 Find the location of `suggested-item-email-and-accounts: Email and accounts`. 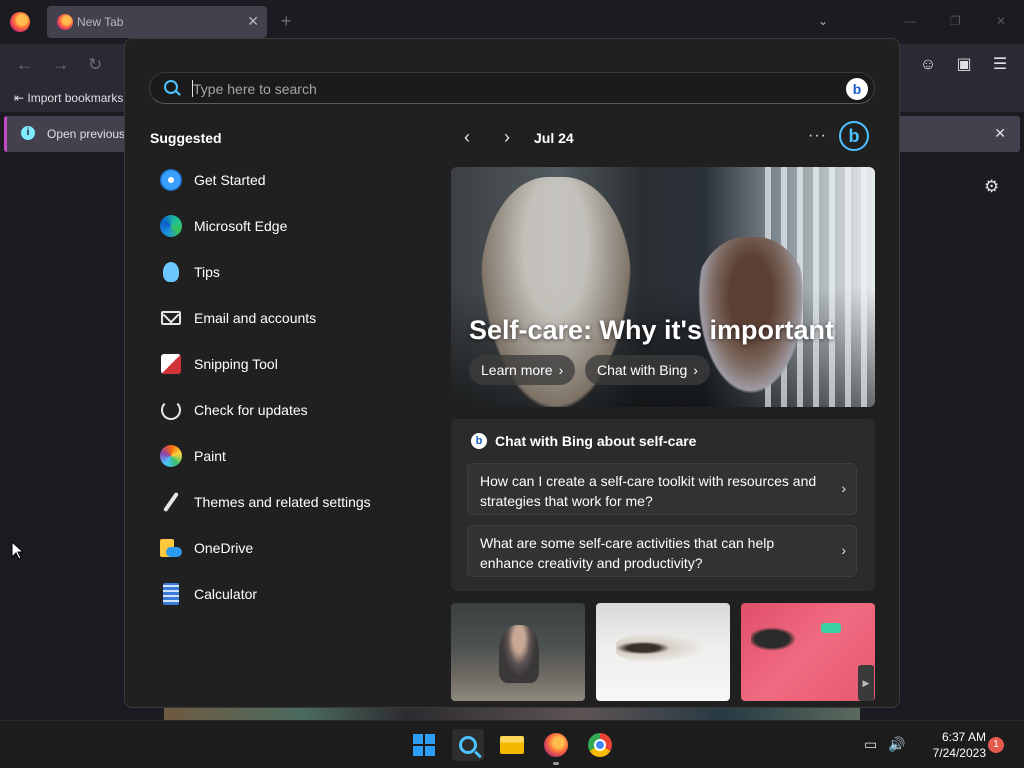

suggested-item-email-and-accounts: Email and accounts is located at coordinates (288, 318).